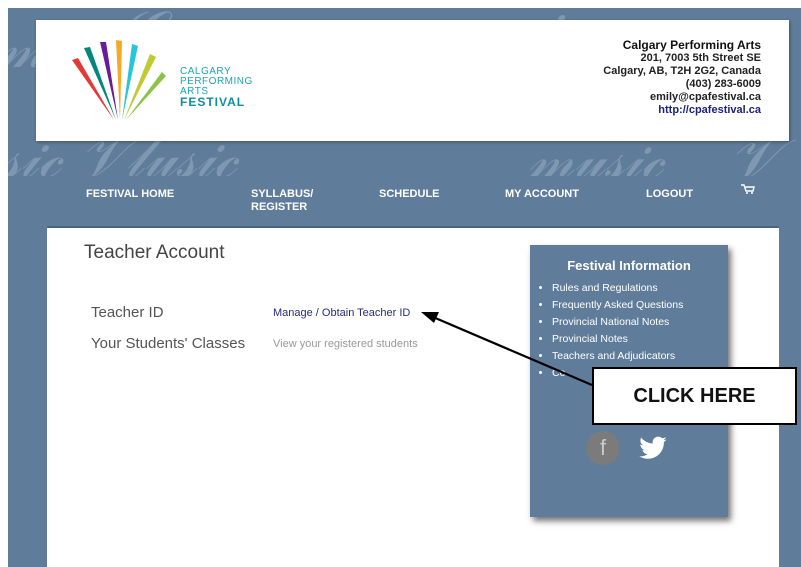 This screenshot has height=567, width=801. What do you see at coordinates (409, 194) in the screenshot?
I see `nav-schedule: SCHEDULE` at bounding box center [409, 194].